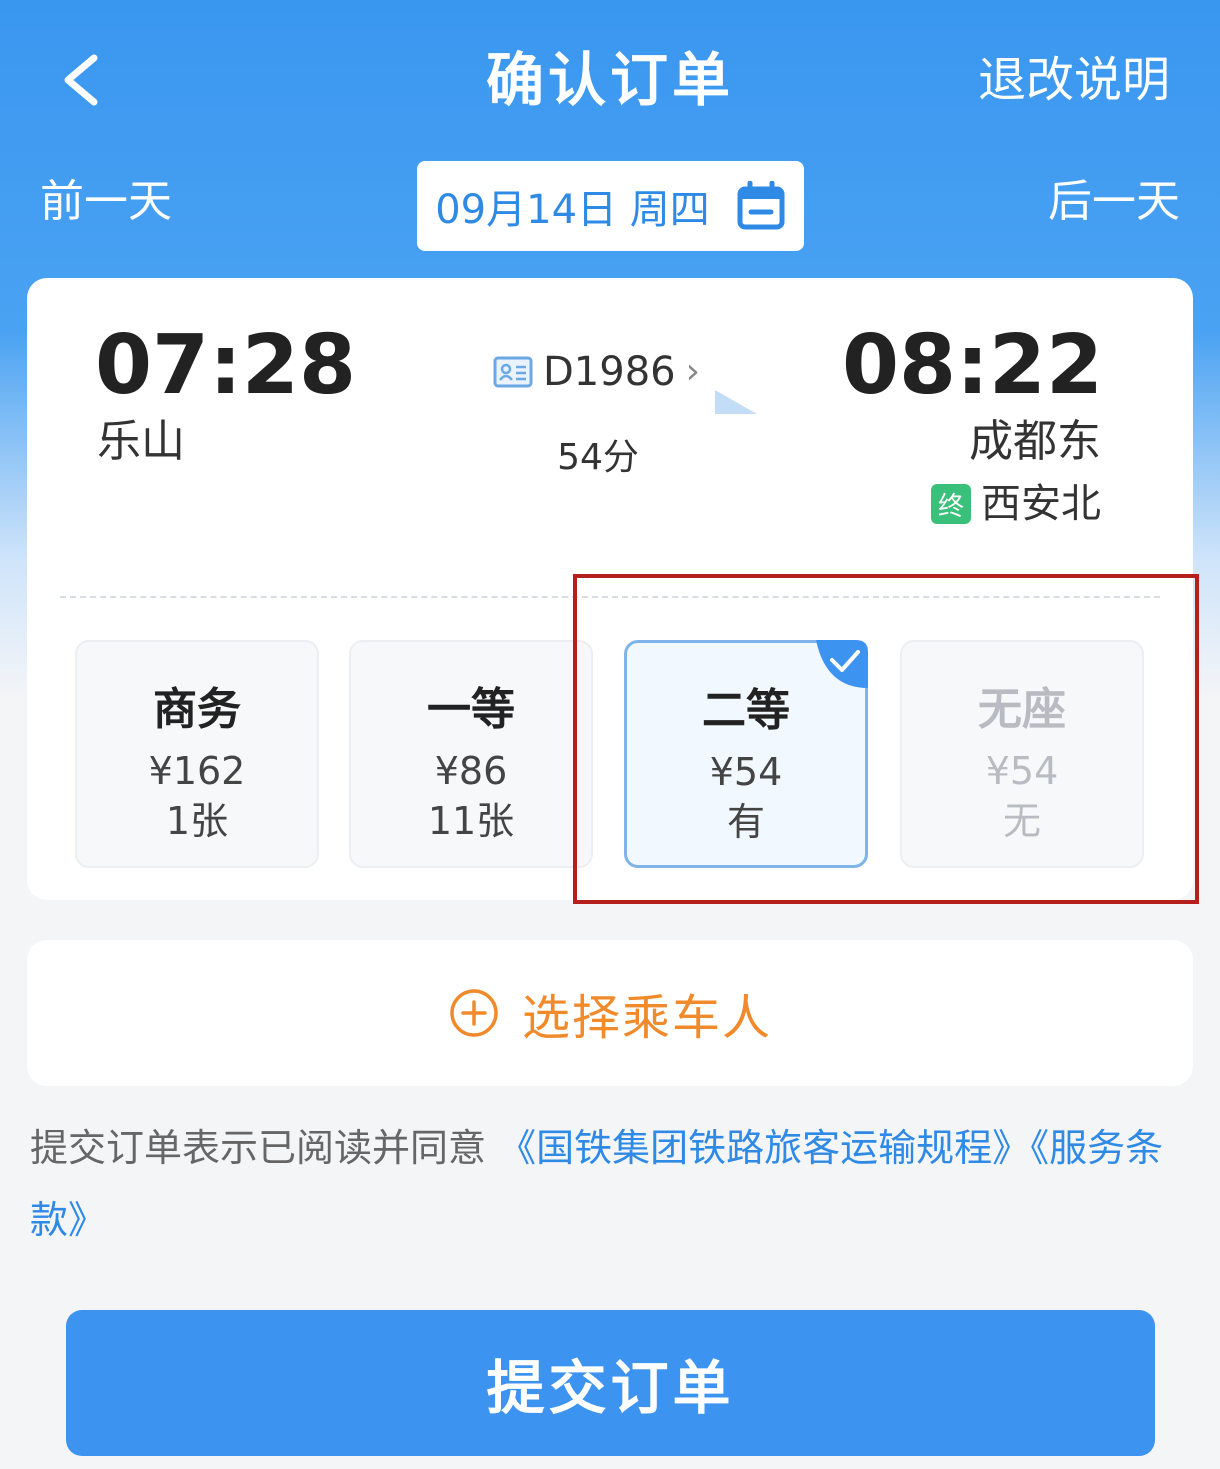  I want to click on seat-price: ¥162, so click(197, 771).